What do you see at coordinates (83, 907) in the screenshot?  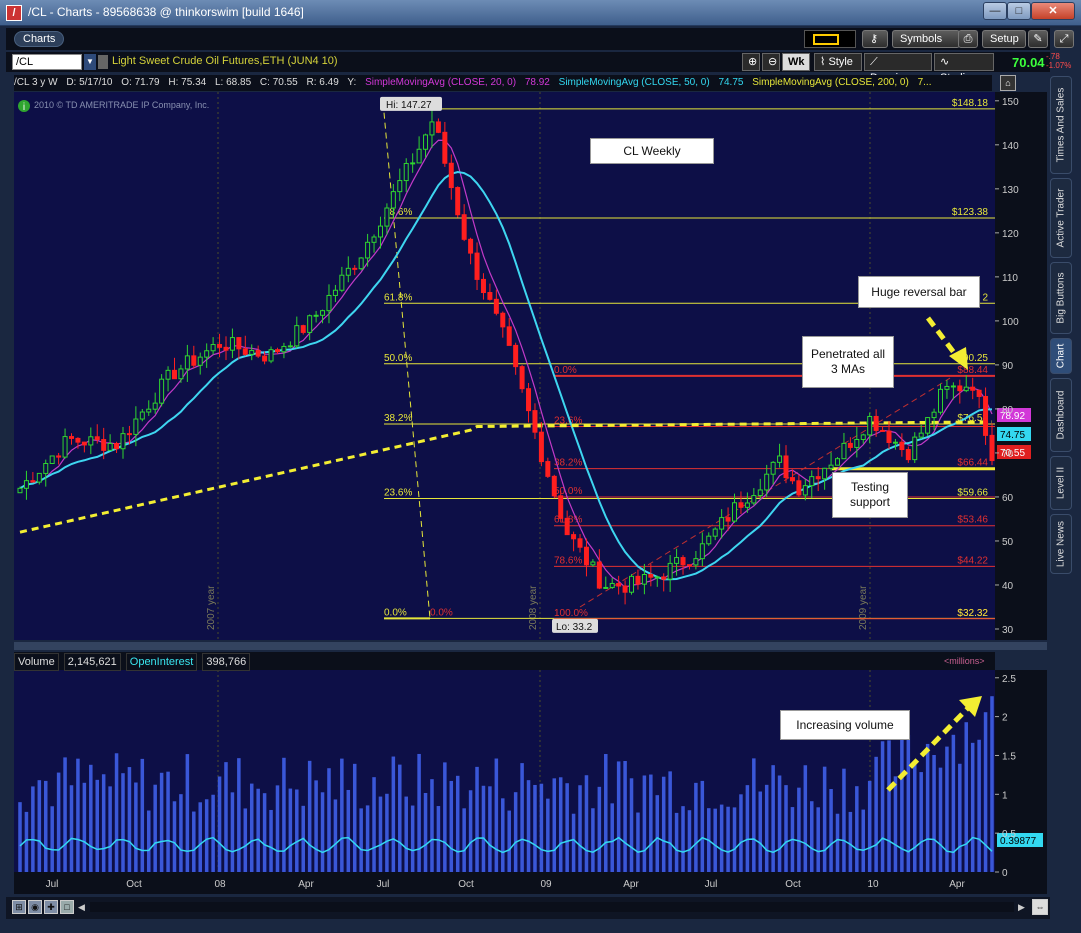 I see `scroll-left-icon: ◀` at bounding box center [83, 907].